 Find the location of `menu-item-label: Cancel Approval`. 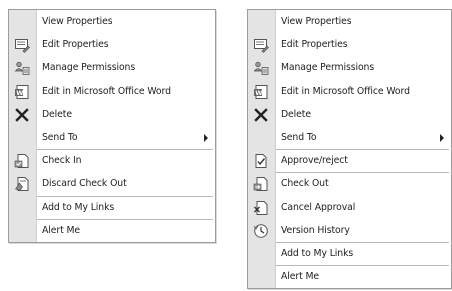

menu-item-label: Cancel Approval is located at coordinates (318, 207).